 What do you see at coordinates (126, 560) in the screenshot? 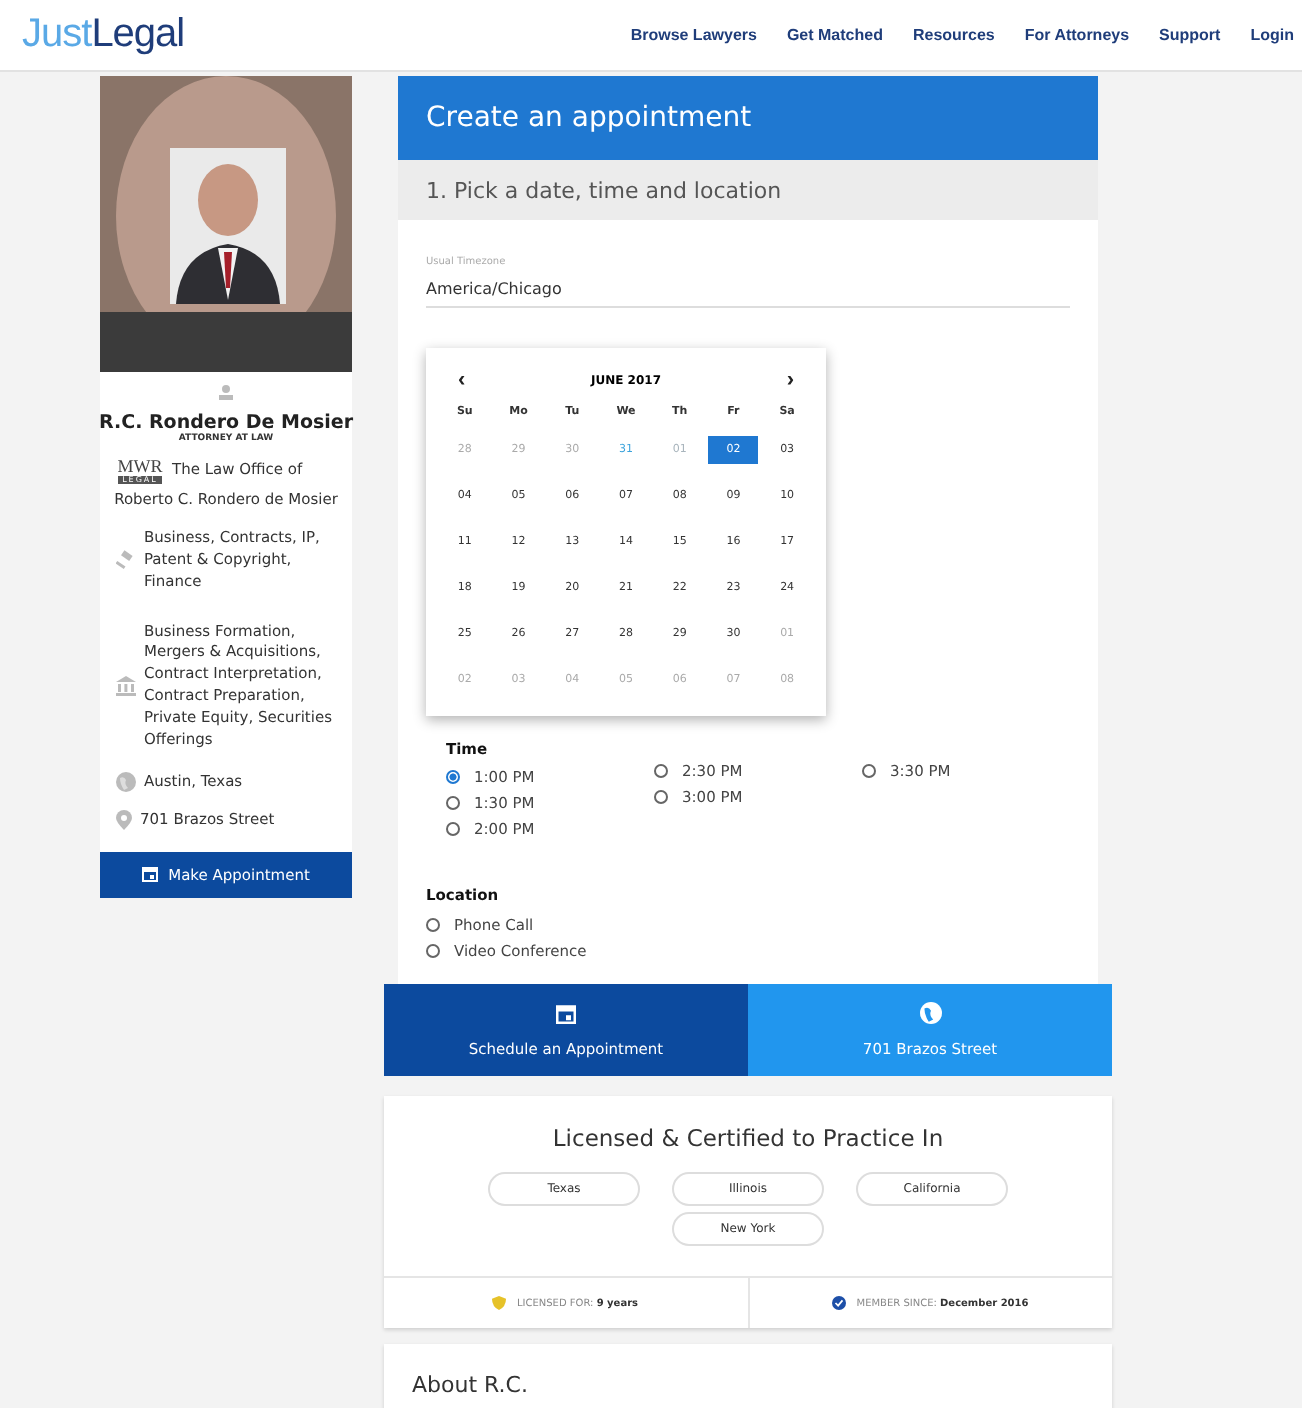
I see `gavel-icon` at bounding box center [126, 560].